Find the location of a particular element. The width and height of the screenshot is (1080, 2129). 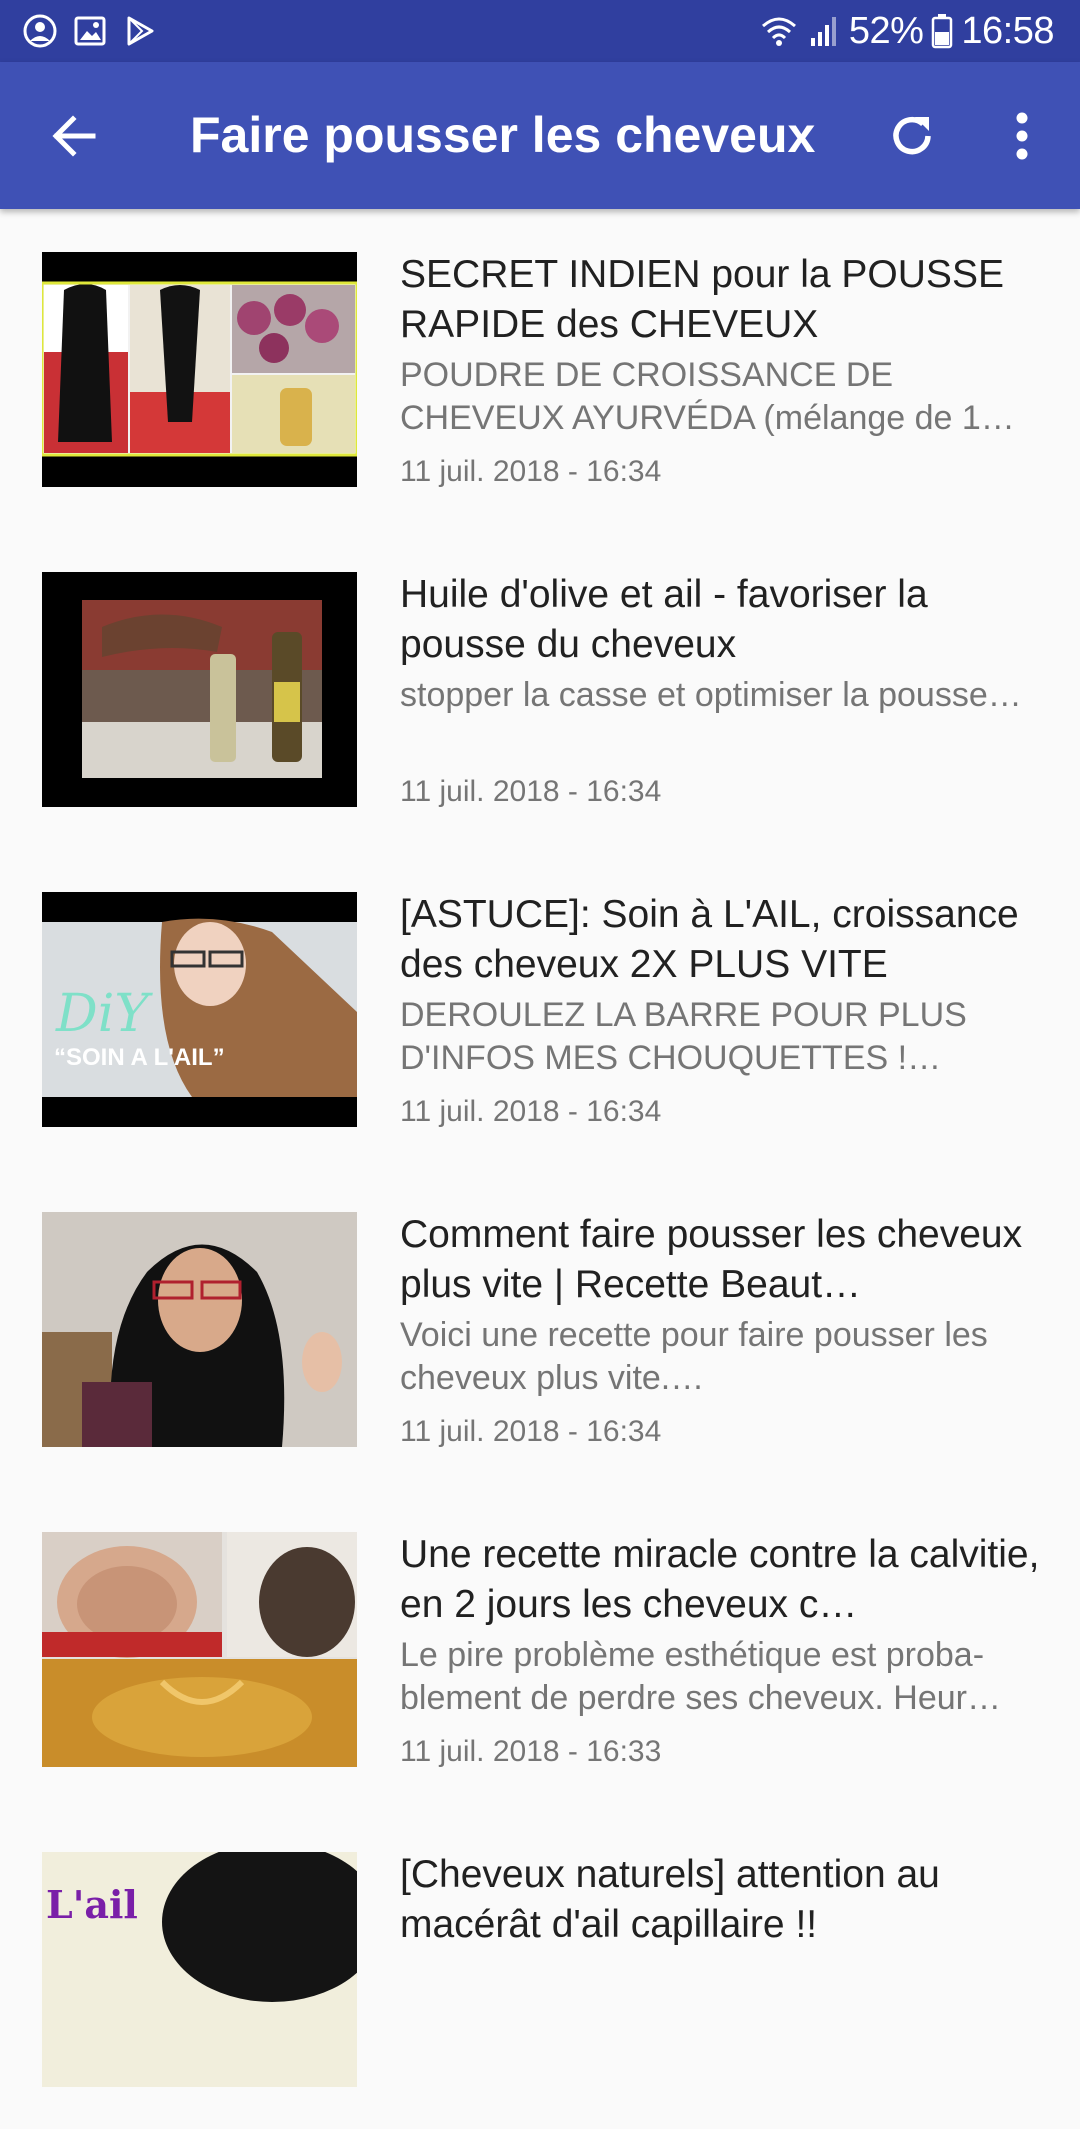

refresh-icon is located at coordinates (912, 135).